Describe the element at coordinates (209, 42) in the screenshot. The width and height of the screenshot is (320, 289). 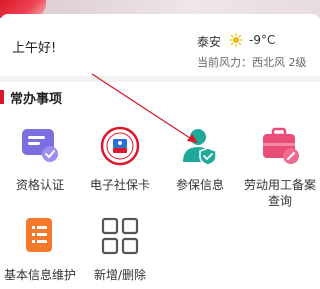
I see `weather-city: 泰安` at that location.